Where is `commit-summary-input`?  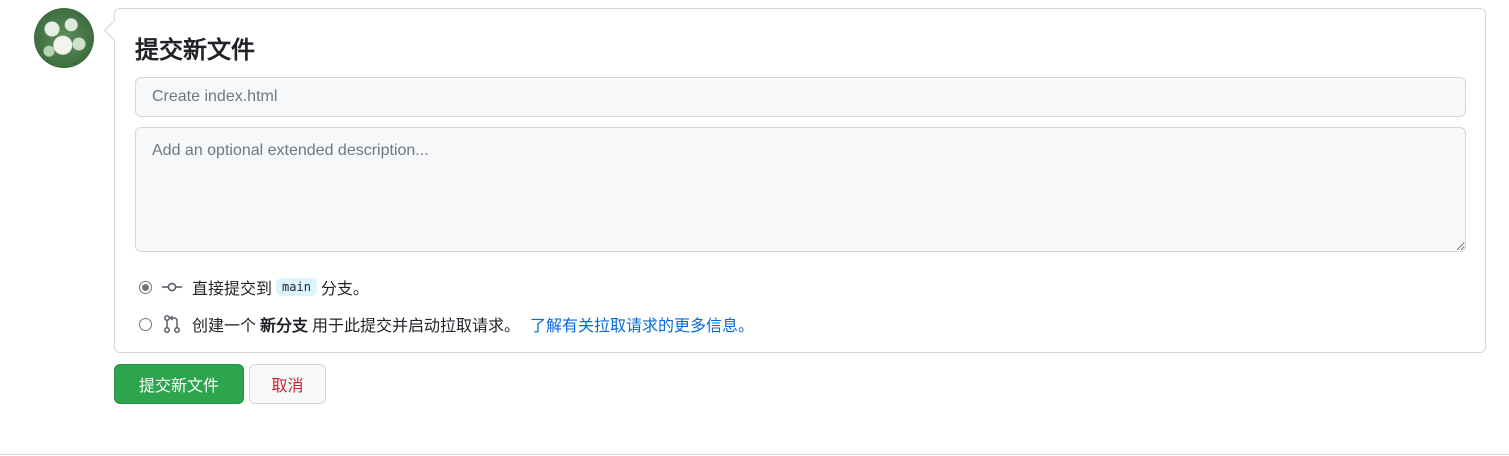
commit-summary-input is located at coordinates (800, 97).